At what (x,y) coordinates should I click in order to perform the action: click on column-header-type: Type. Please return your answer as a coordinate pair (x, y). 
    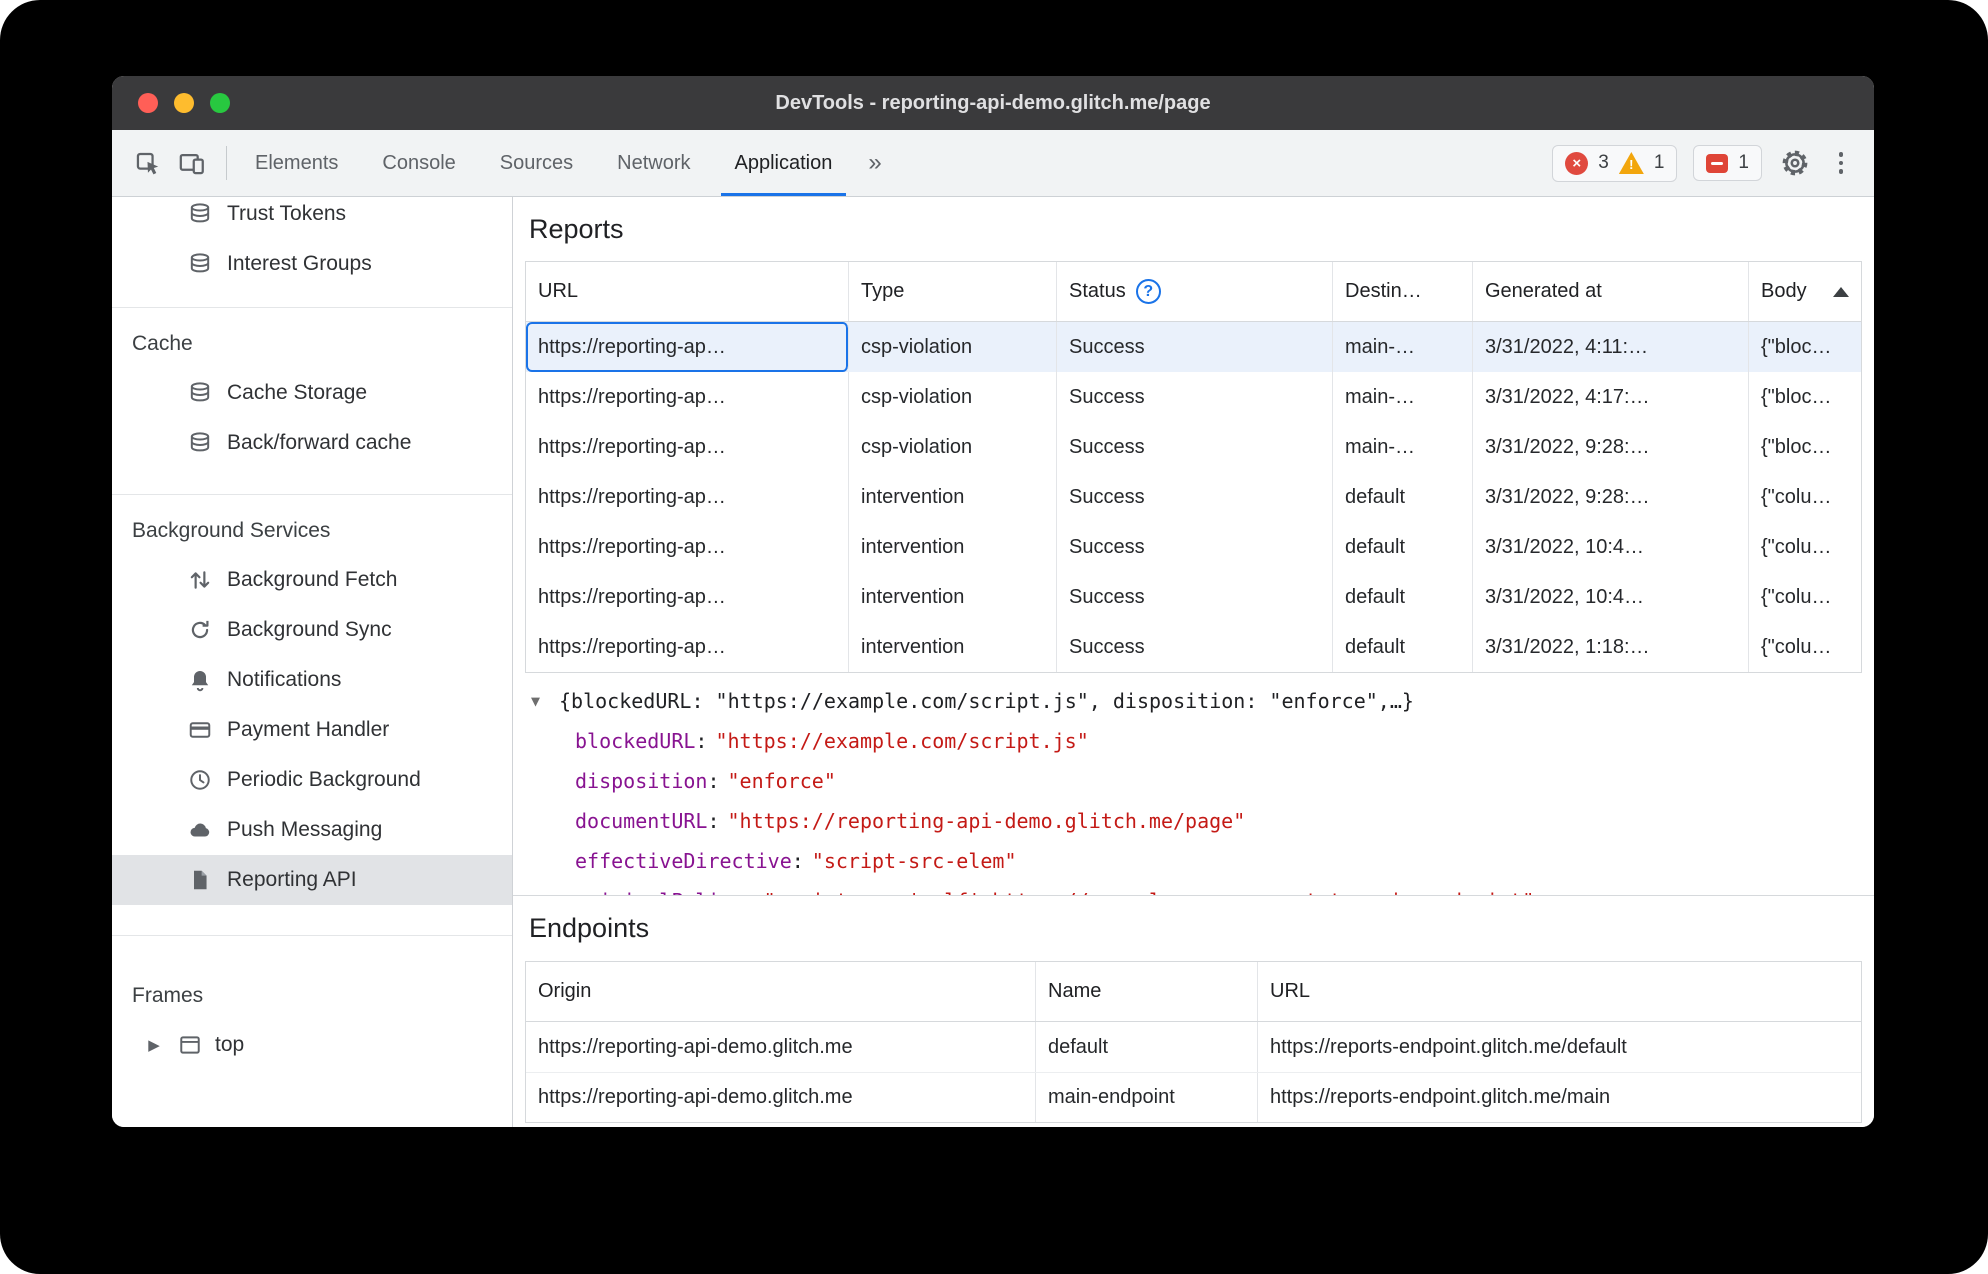
    Looking at the image, I should click on (953, 291).